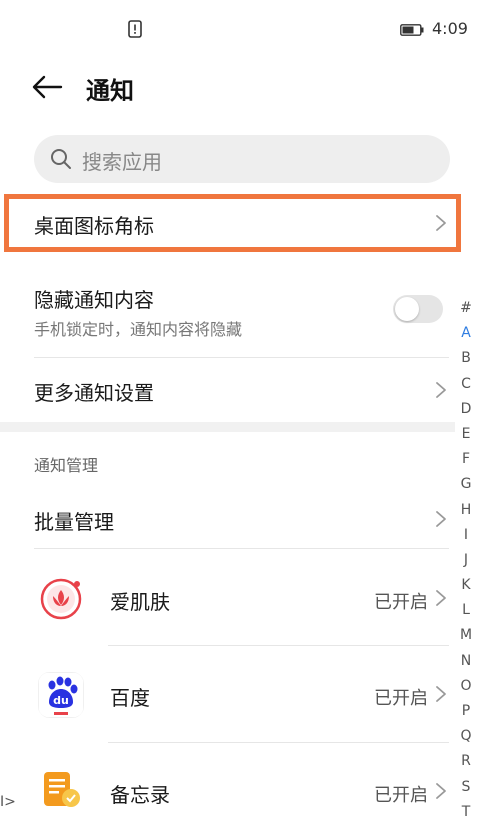 This screenshot has width=477, height=825. I want to click on alphabet-letter: H, so click(466, 510).